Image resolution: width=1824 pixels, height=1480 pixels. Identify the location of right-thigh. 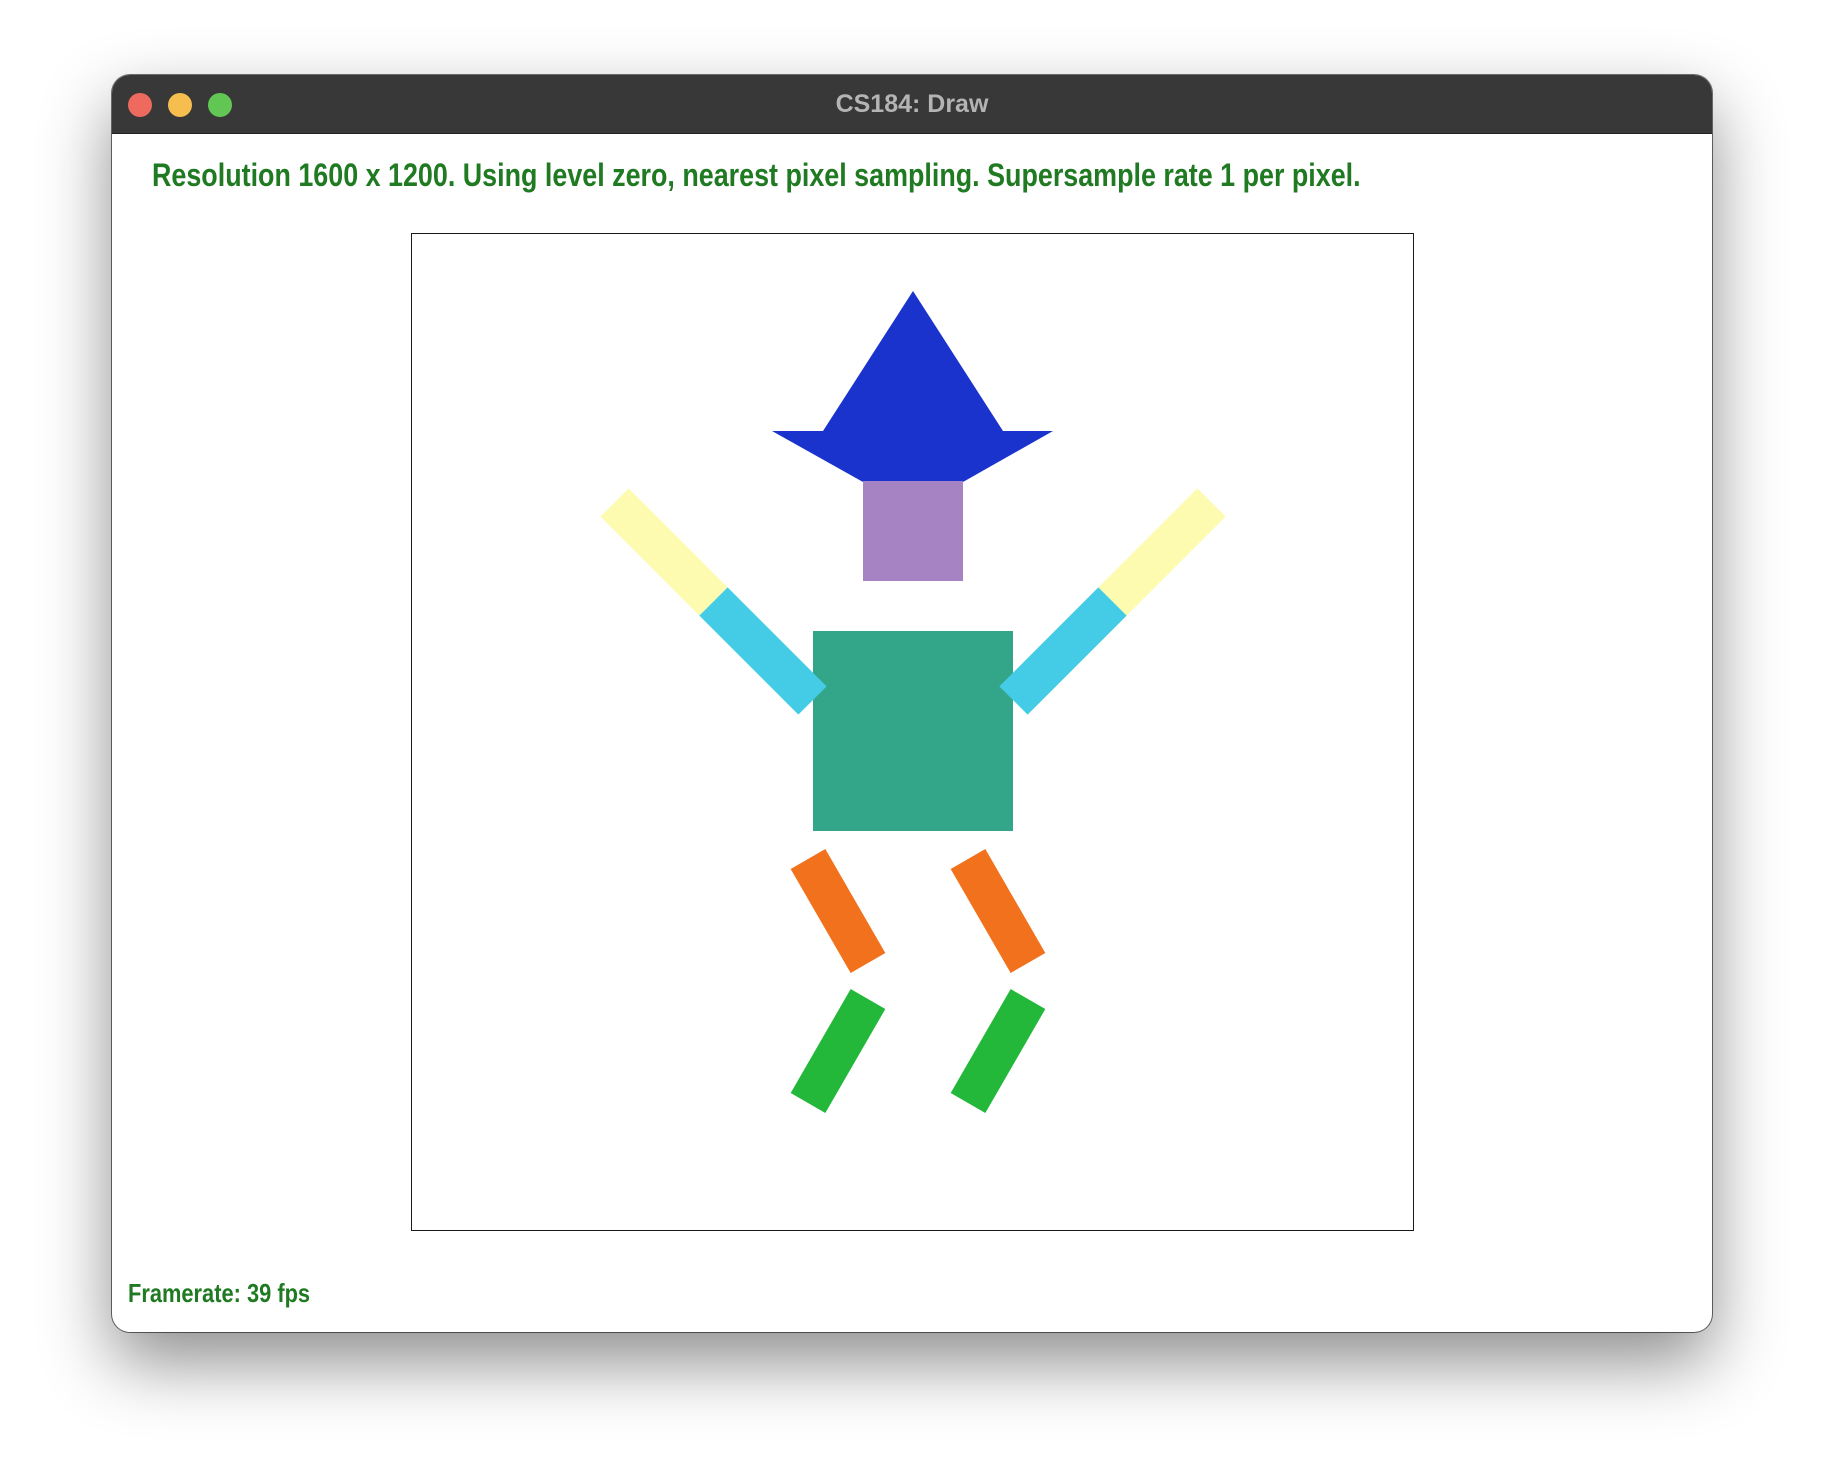
(998, 911).